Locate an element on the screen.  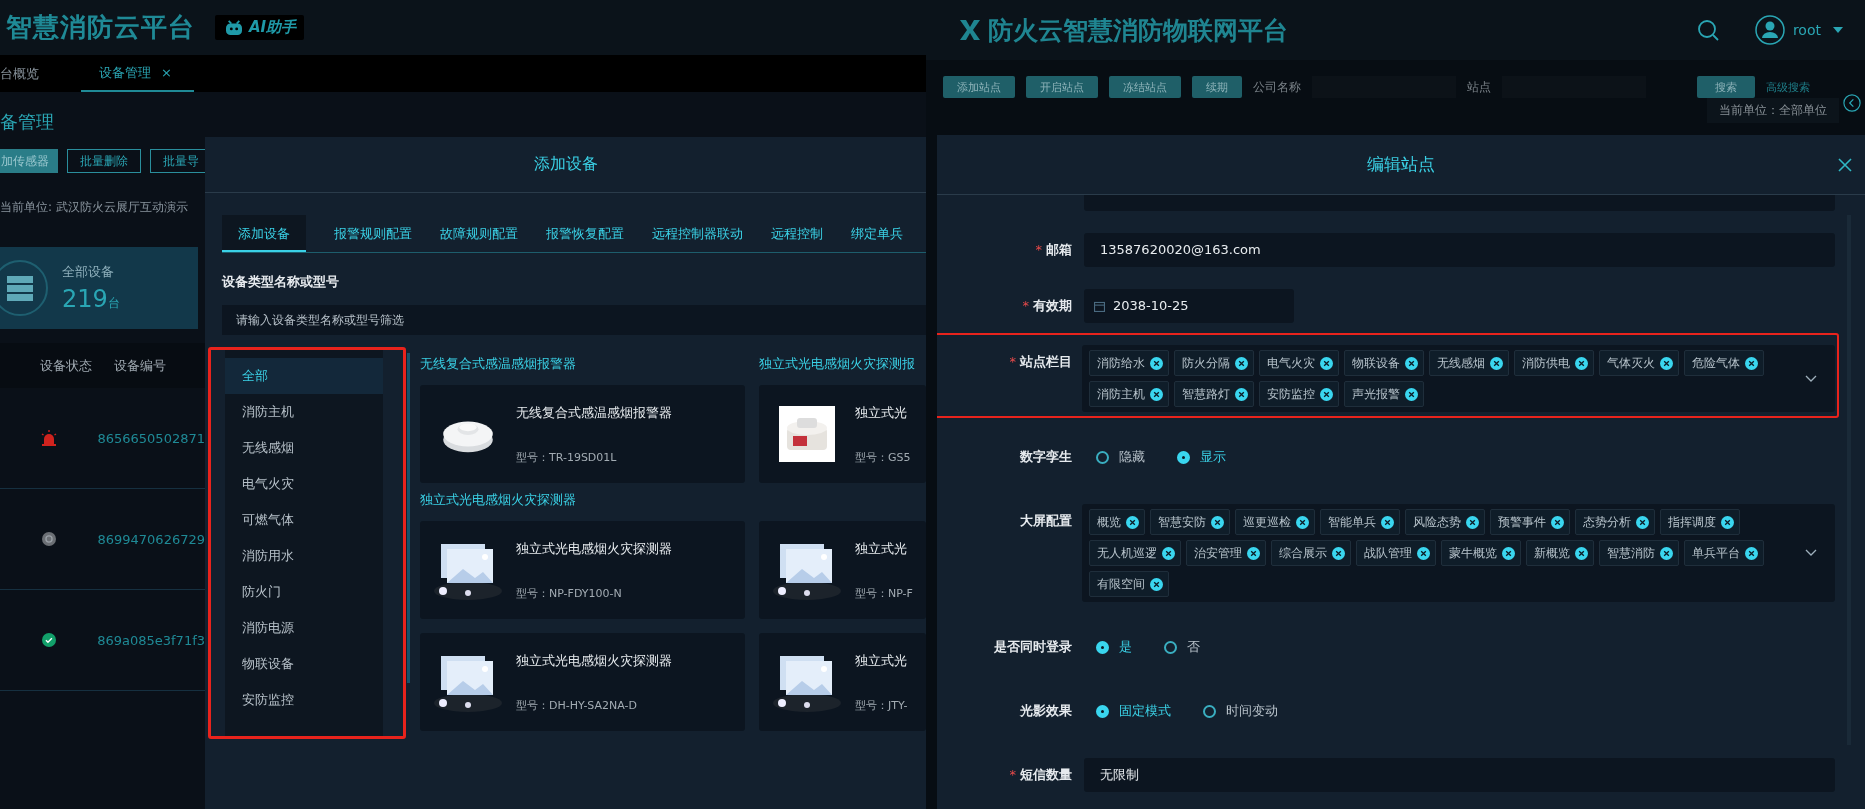
device-card: 独立式光 型号：GS5 is located at coordinates (842, 434).